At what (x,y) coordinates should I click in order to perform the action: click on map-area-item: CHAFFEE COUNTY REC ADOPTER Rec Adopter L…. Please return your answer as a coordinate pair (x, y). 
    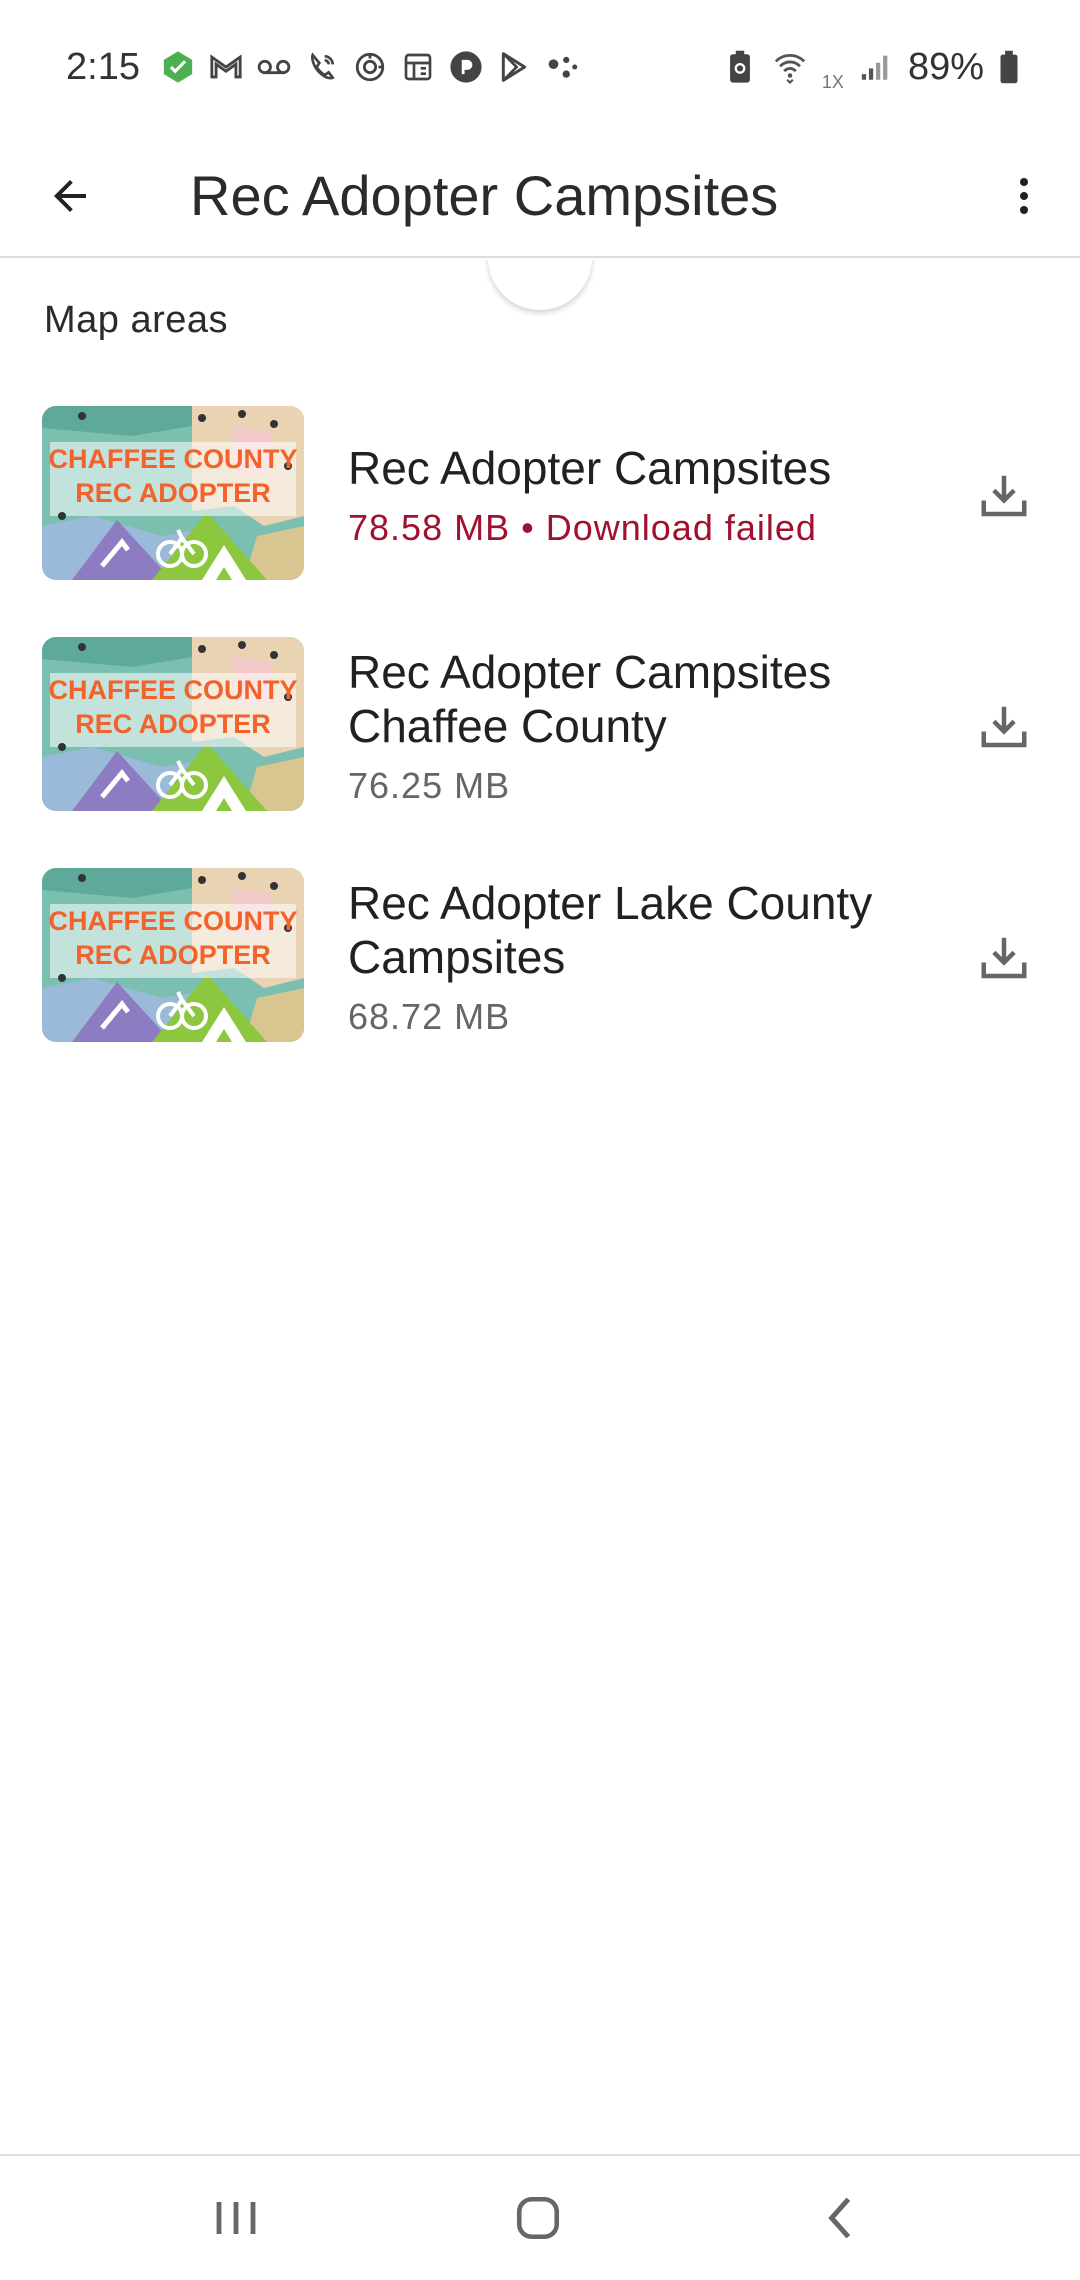
    Looking at the image, I should click on (540, 957).